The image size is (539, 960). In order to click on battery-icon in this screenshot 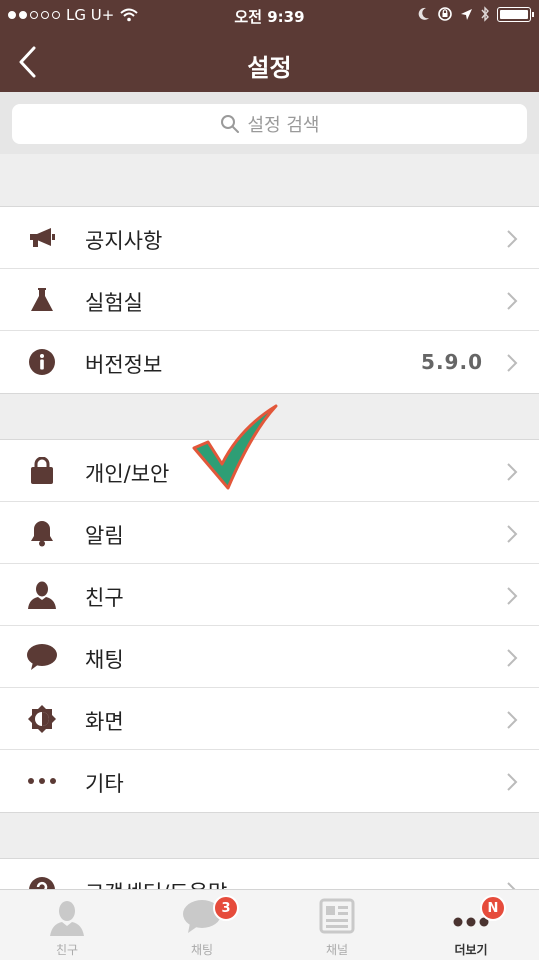, I will do `click(515, 14)`.